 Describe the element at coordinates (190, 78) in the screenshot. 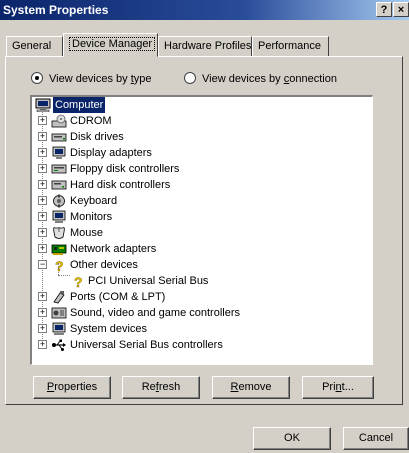

I see `radio-unchecked-icon` at that location.